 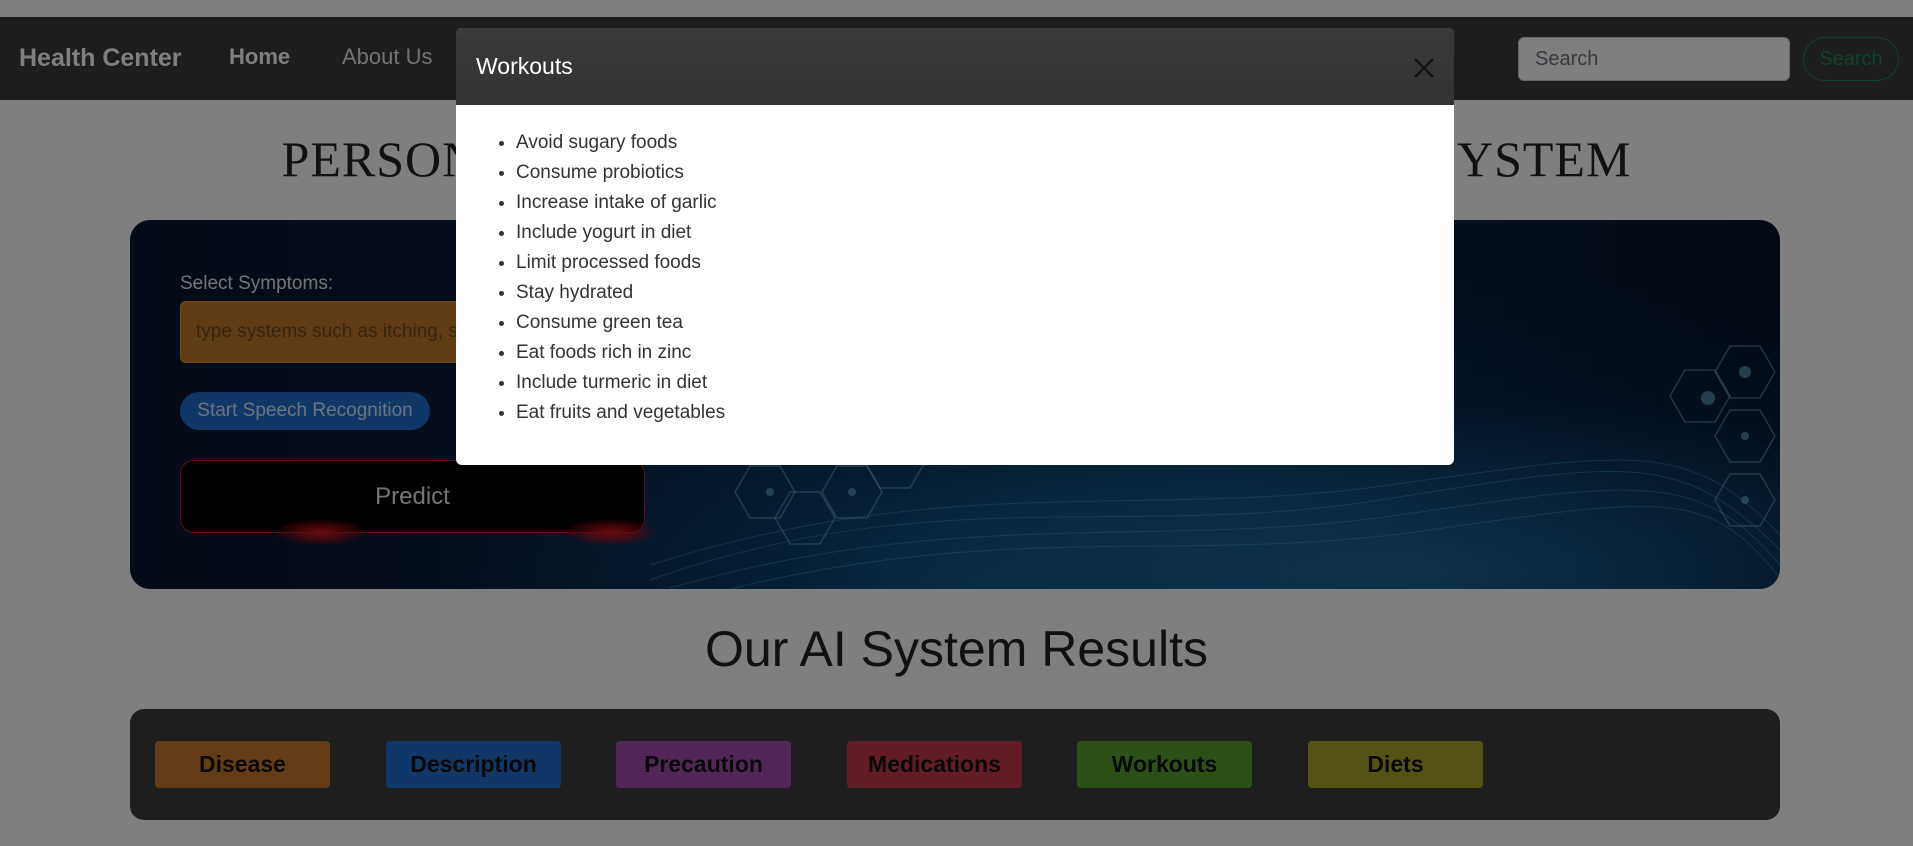 I want to click on close-button, so click(x=1424, y=68).